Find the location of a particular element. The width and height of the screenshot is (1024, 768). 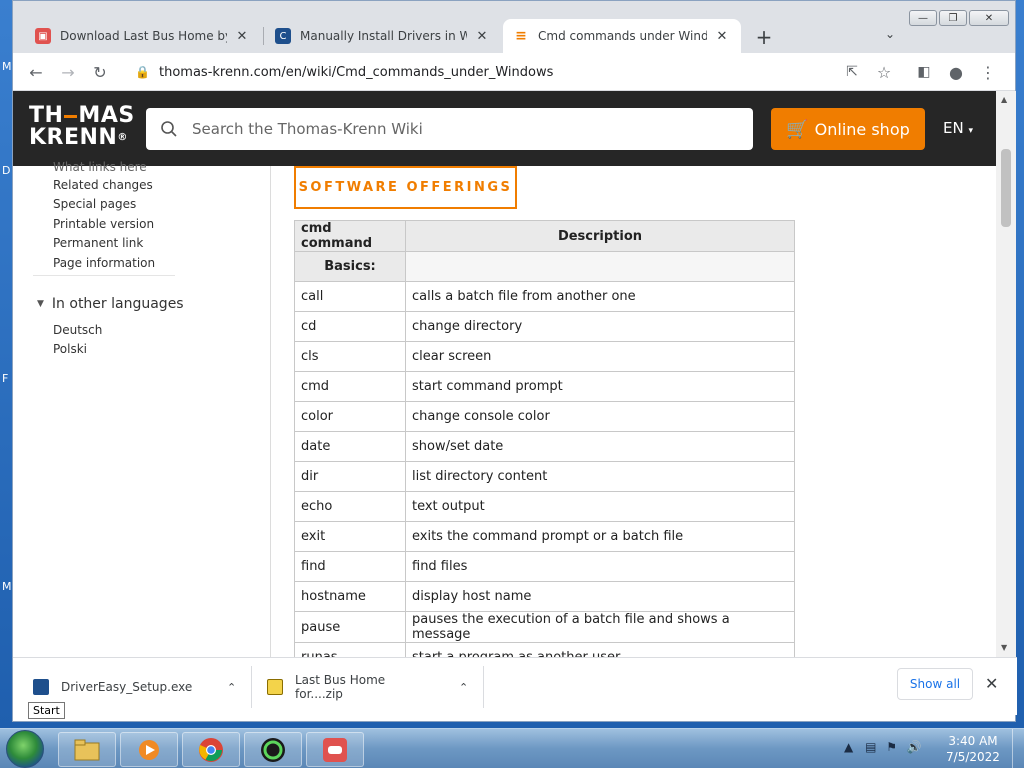

reload-icon: ↻ is located at coordinates (100, 72).